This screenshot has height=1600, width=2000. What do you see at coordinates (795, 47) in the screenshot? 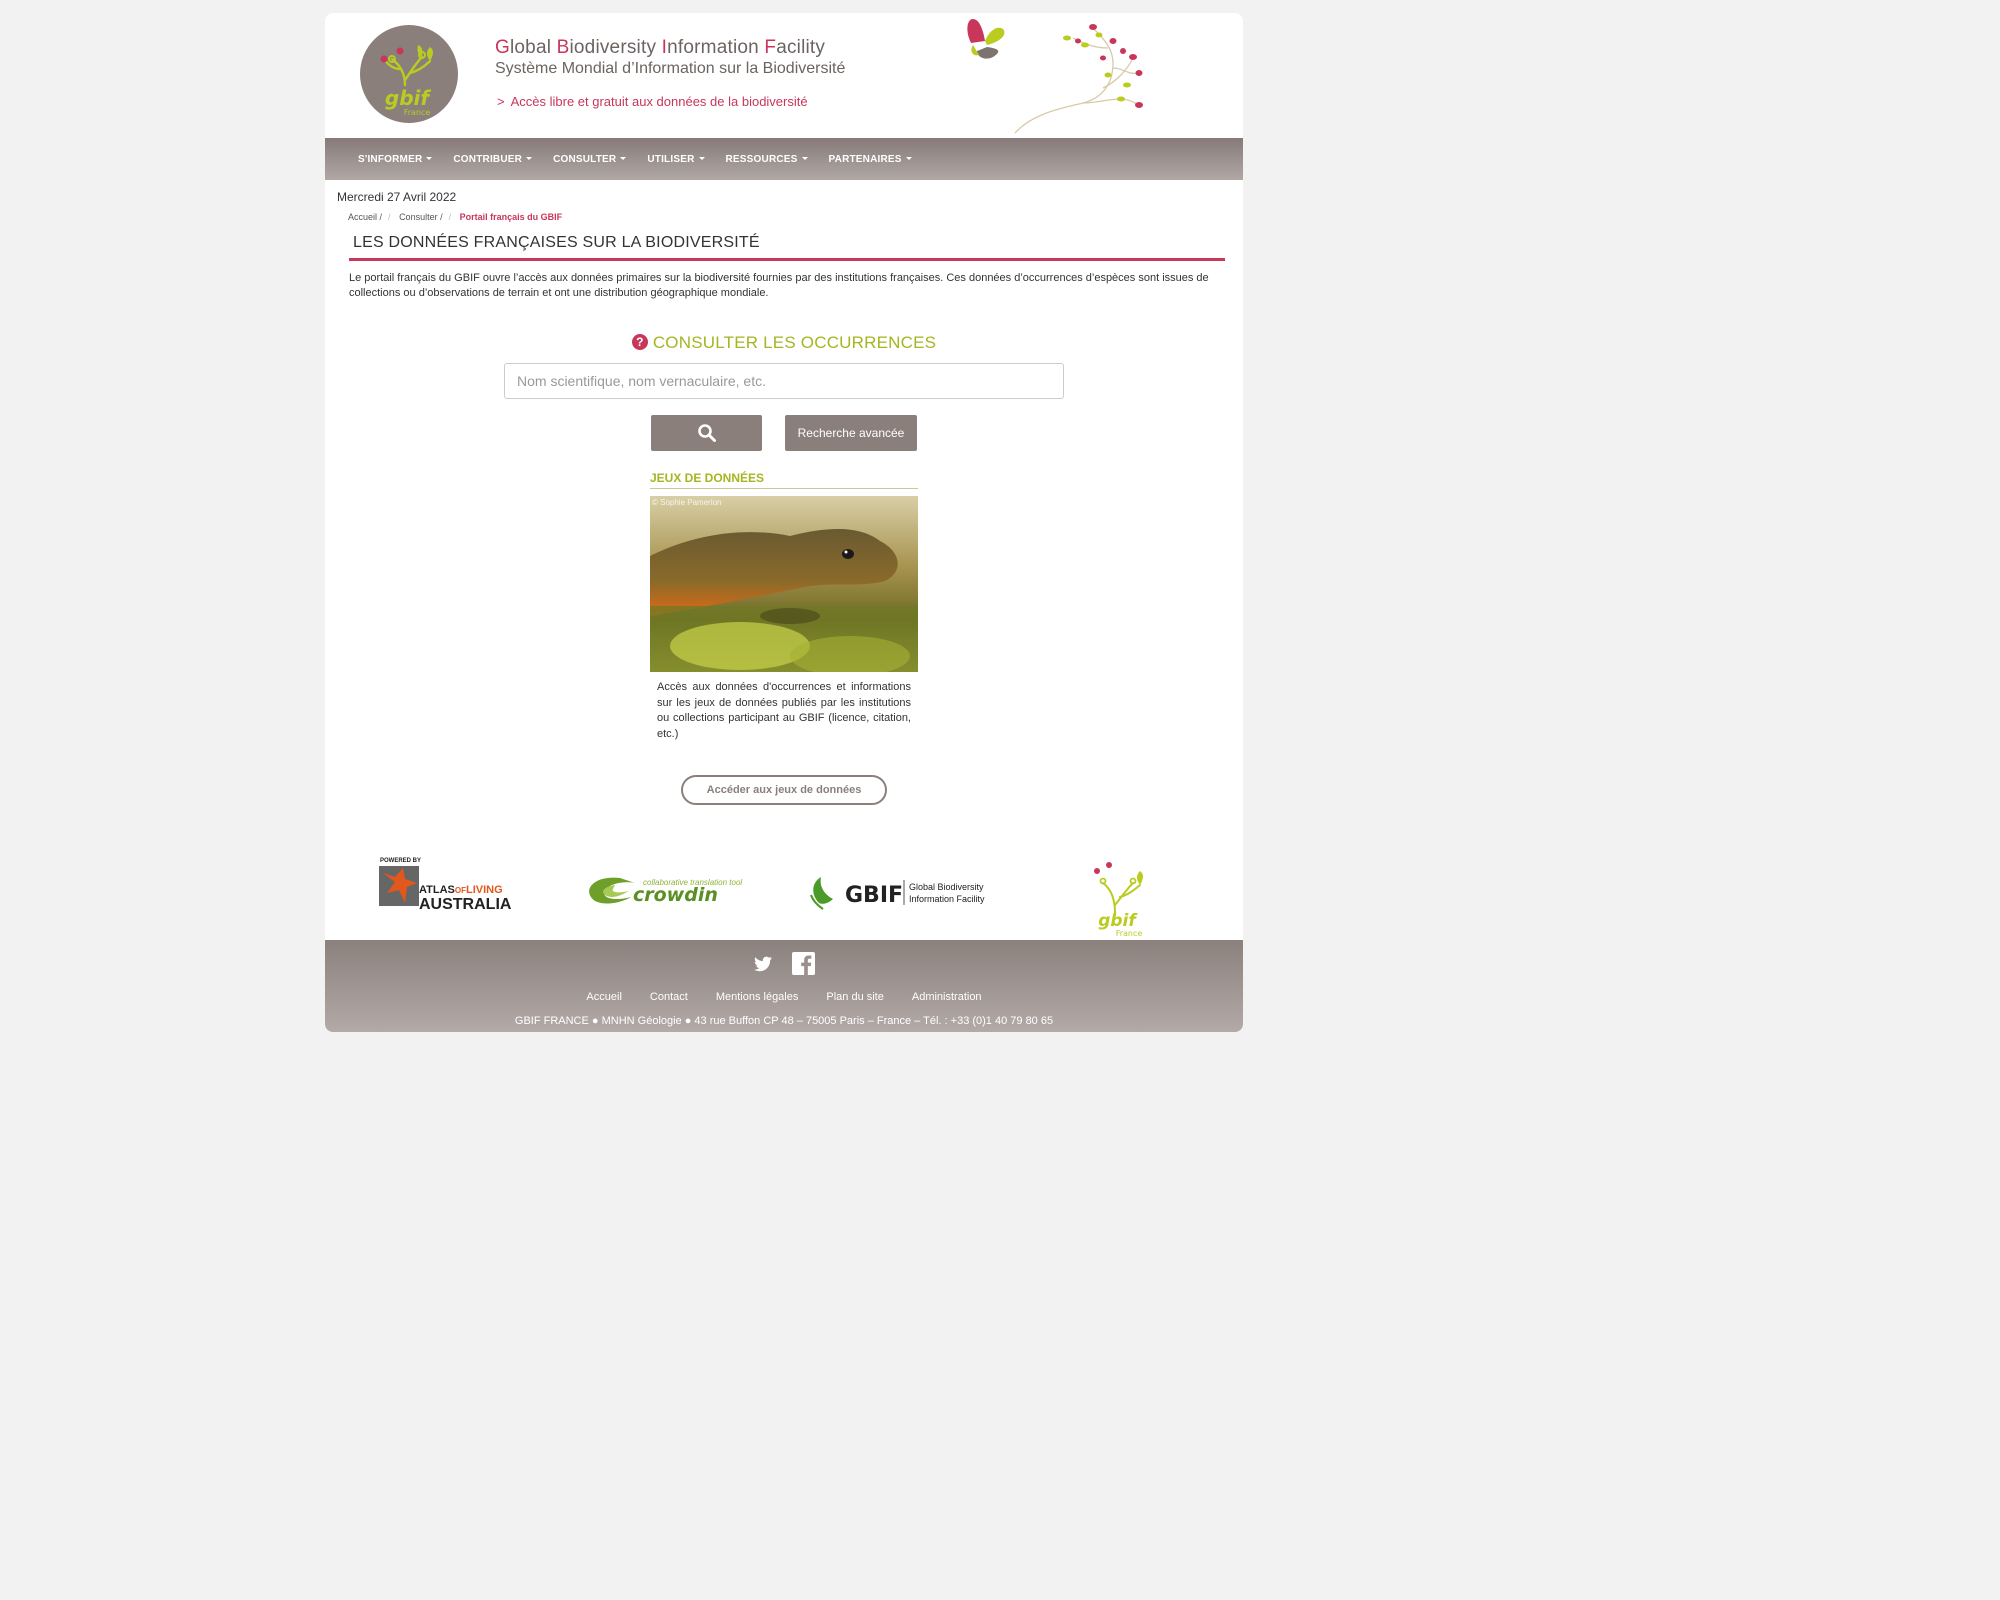
I see `title-part: Facility` at bounding box center [795, 47].